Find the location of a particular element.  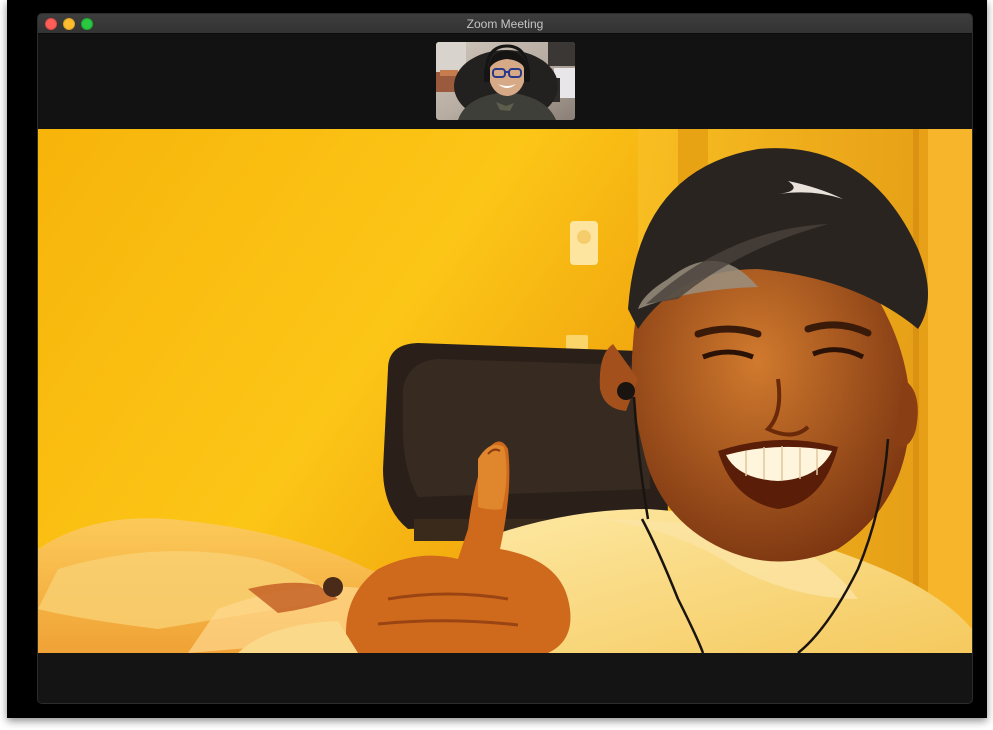

participant-strip is located at coordinates (505, 81).